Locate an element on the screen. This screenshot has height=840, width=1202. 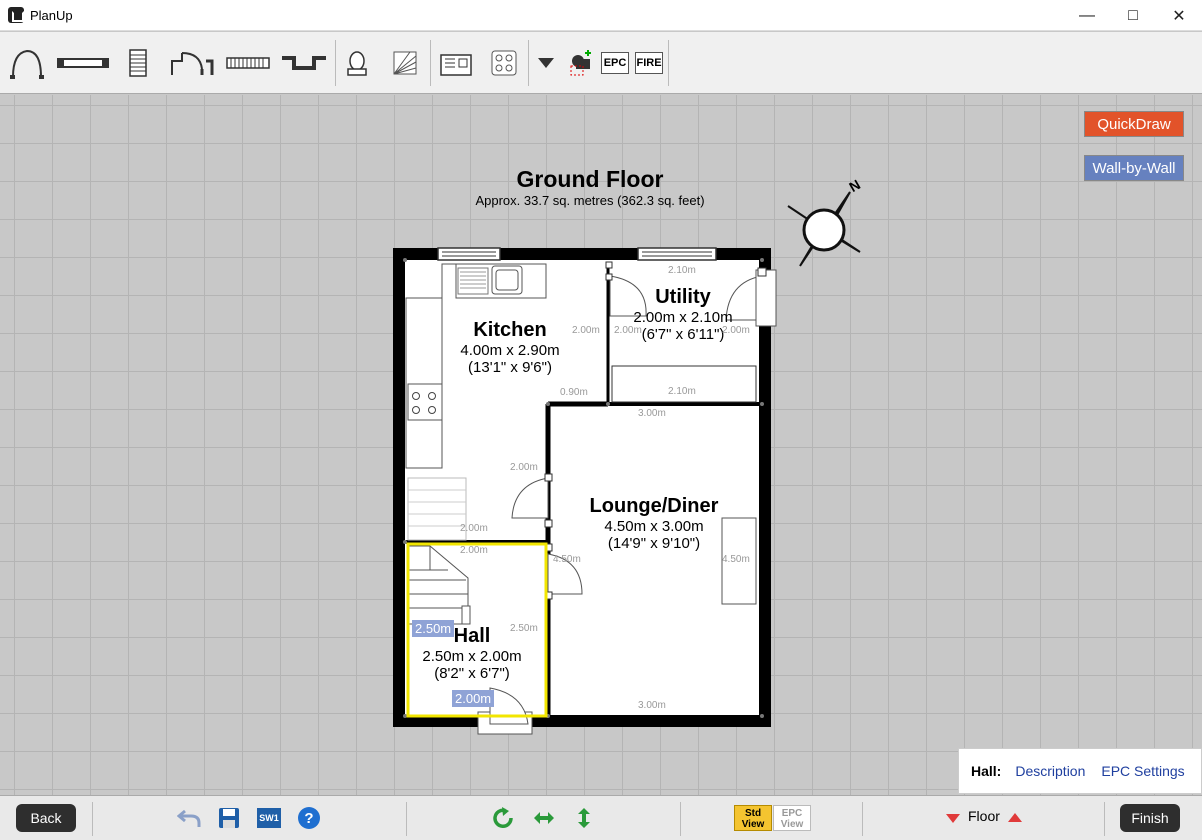
add-object-icon is located at coordinates (580, 63).